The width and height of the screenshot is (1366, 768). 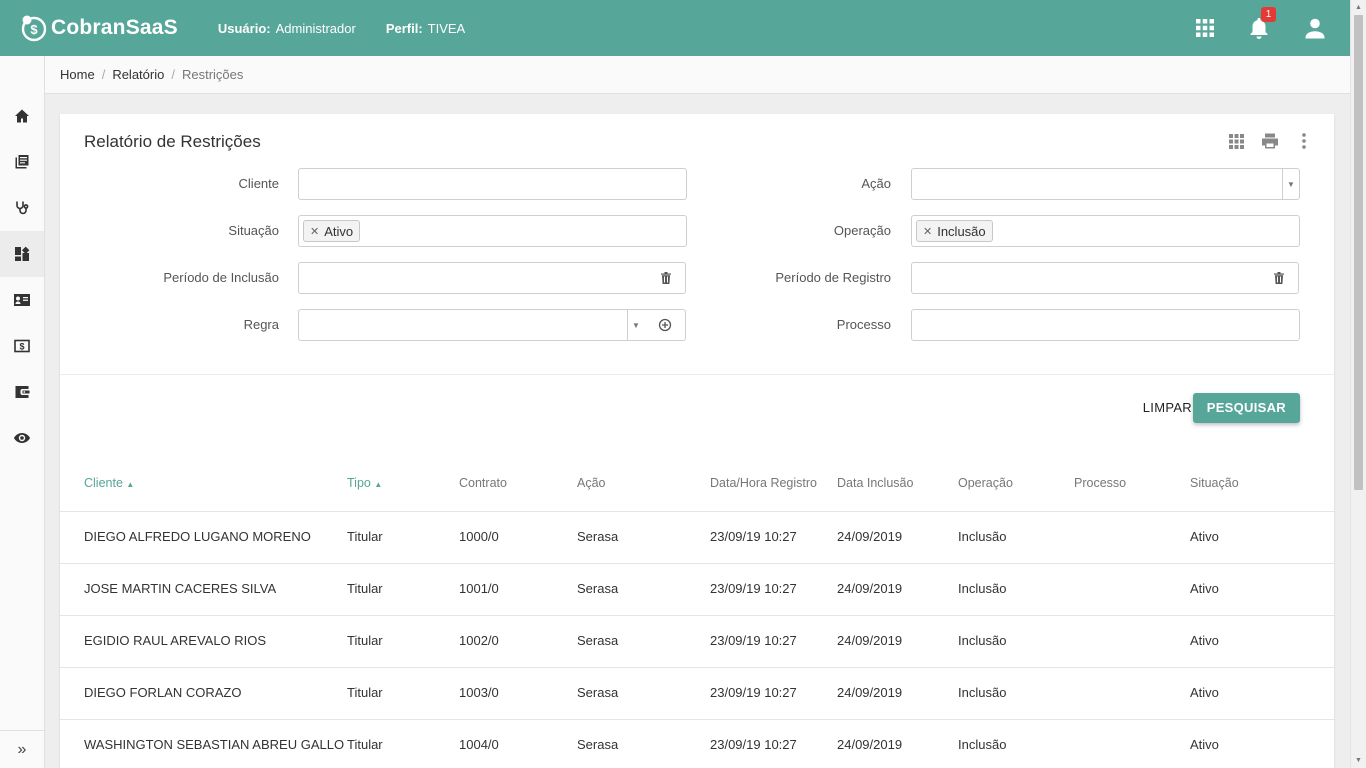 I want to click on sort-asc-icon: ▲, so click(x=130, y=484).